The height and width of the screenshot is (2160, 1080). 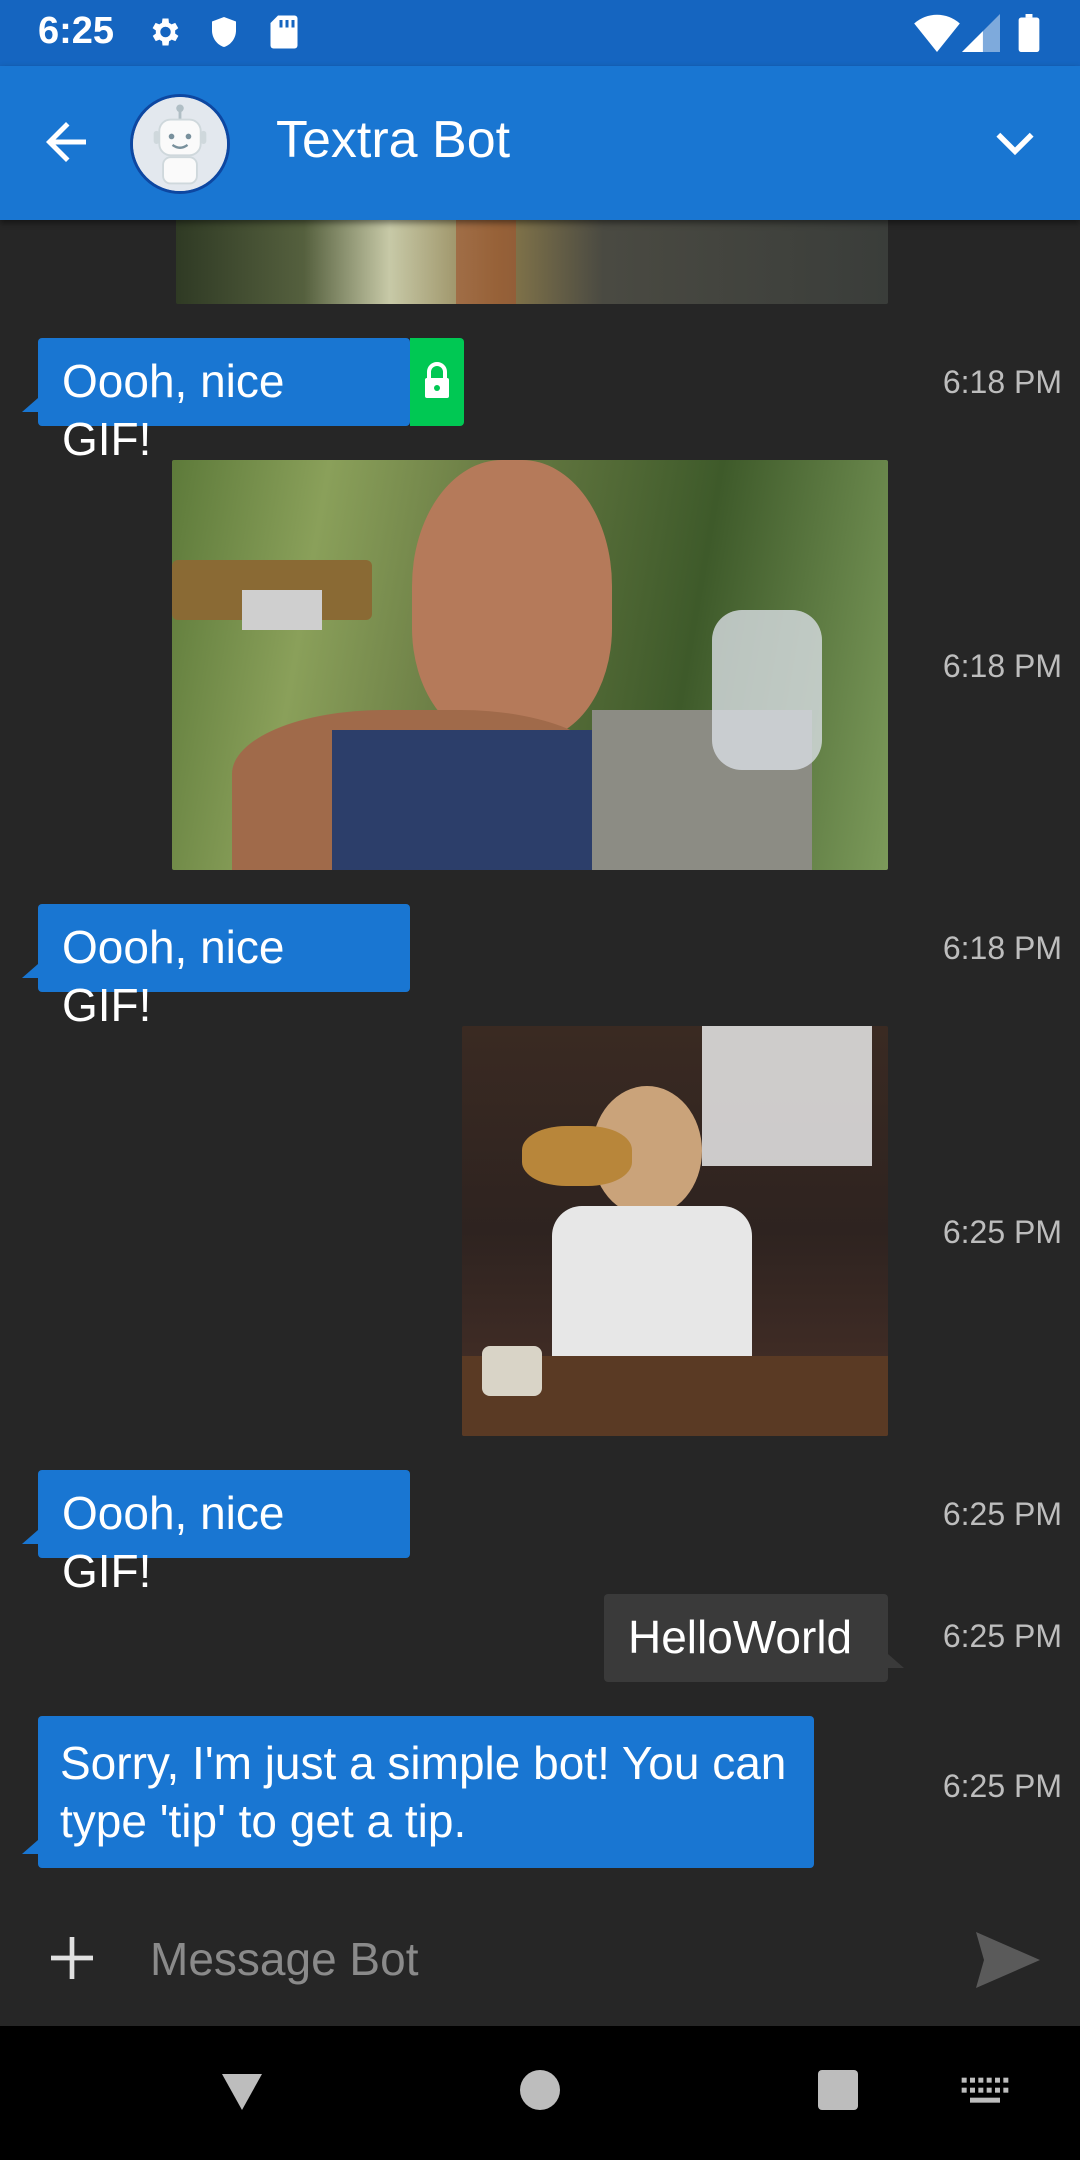 I want to click on status-time: 6:25, so click(x=76, y=31).